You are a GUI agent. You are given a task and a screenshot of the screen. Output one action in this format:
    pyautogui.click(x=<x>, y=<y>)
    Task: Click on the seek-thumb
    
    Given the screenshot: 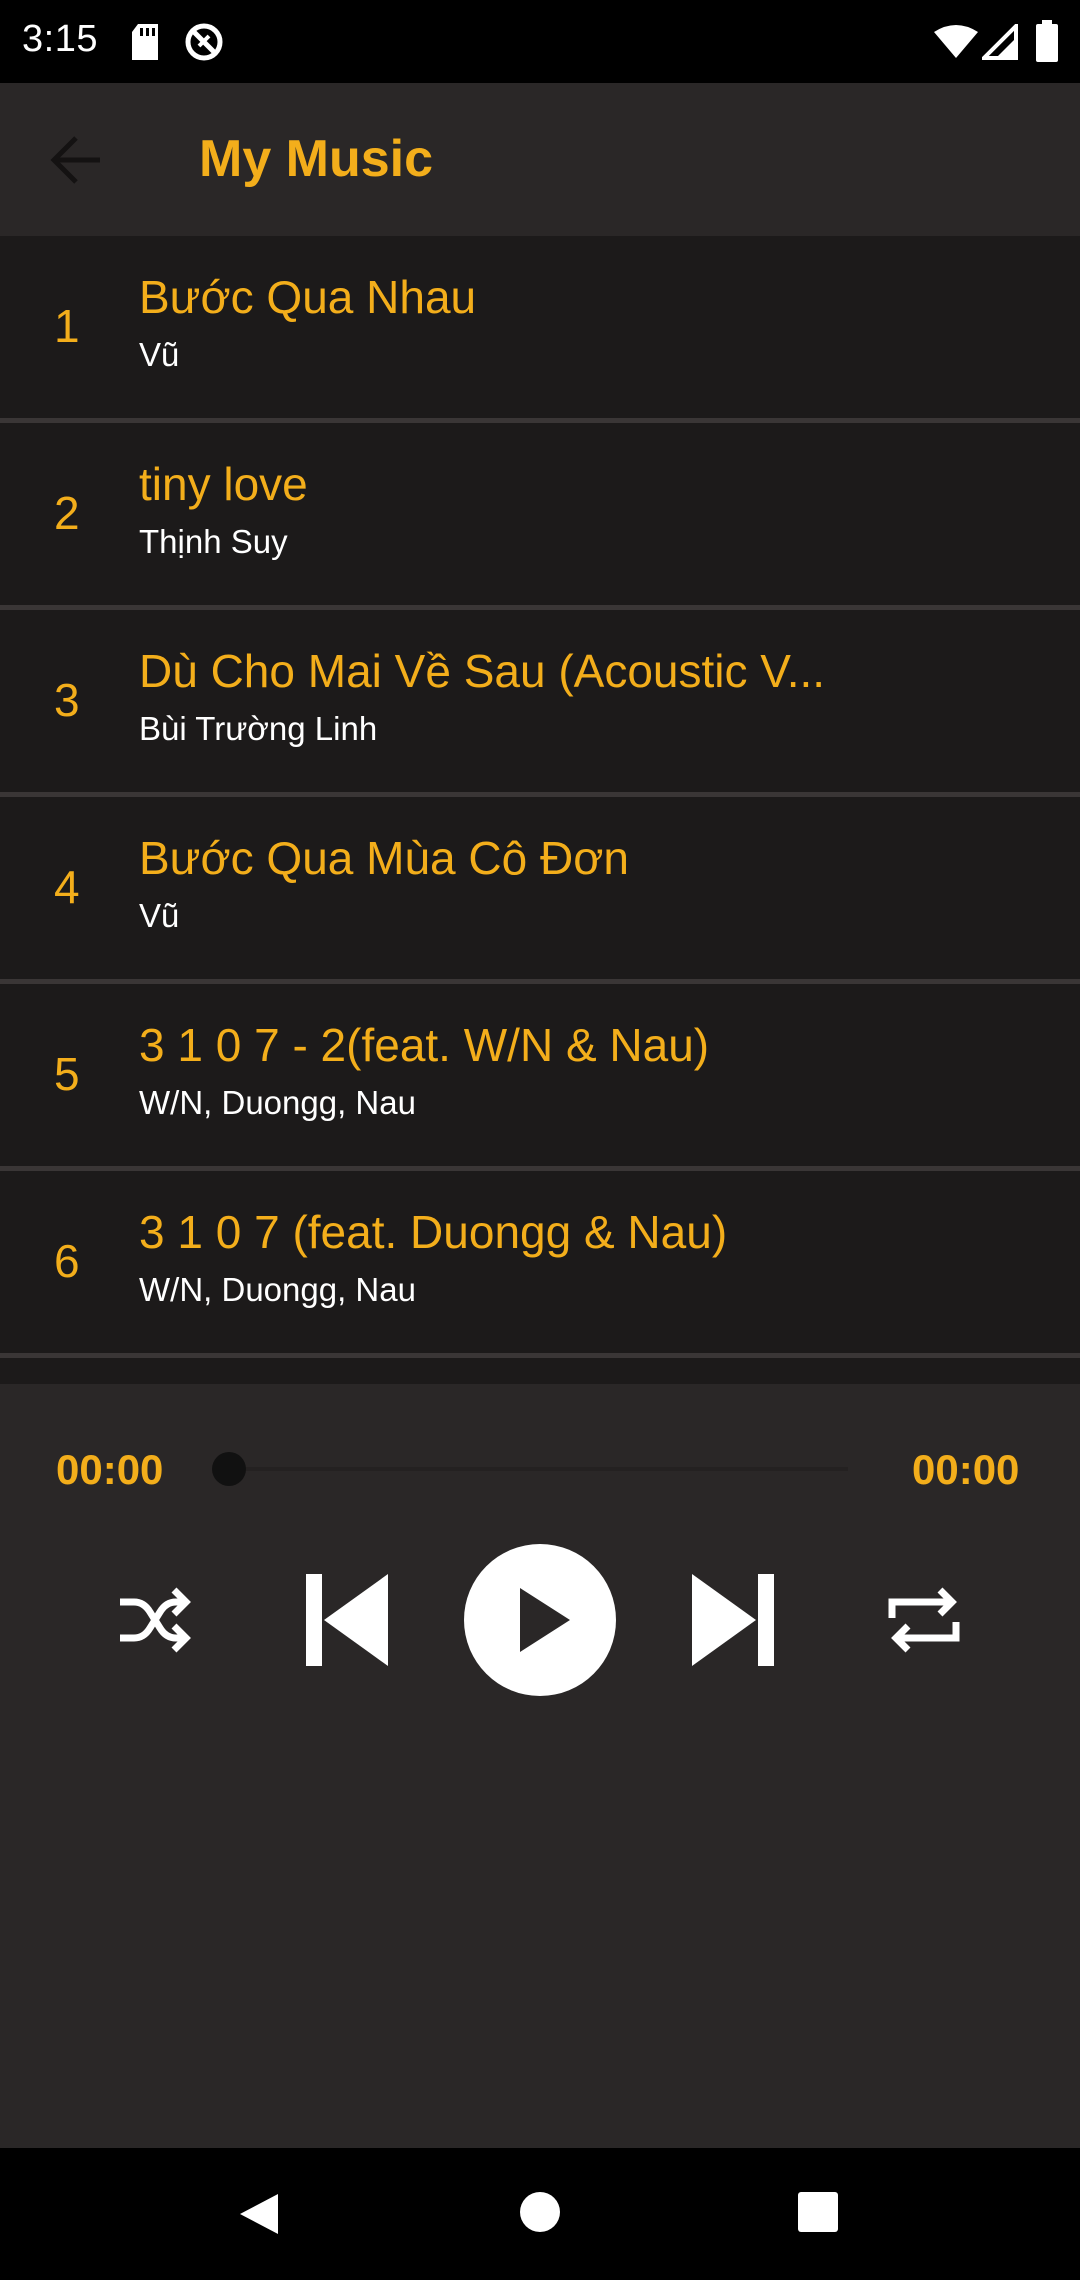 What is the action you would take?
    pyautogui.click(x=229, y=1469)
    